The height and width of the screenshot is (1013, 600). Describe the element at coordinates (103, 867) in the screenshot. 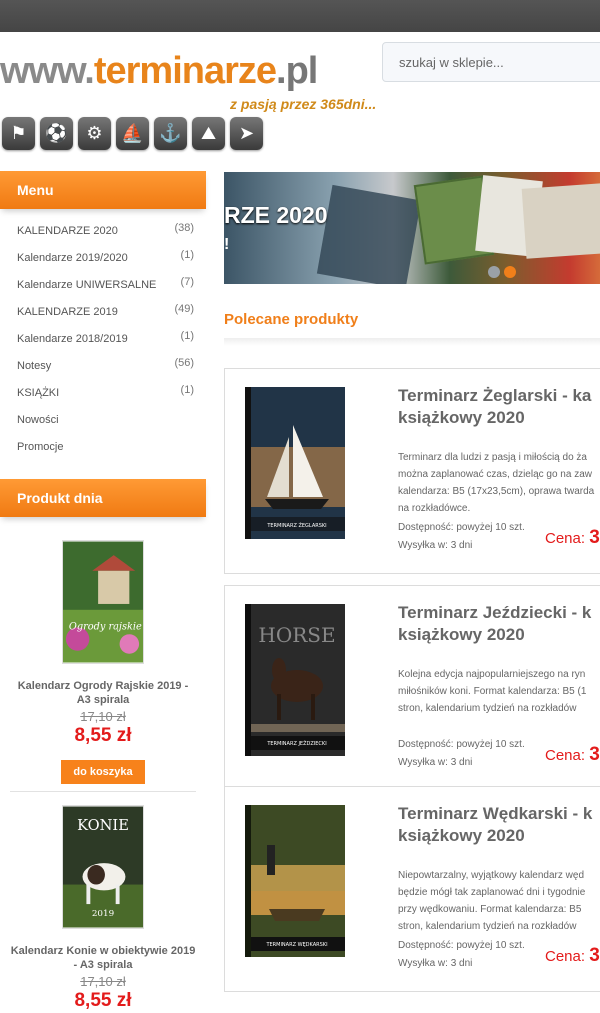

I see `product-thumbnail: KONIE 2019` at that location.